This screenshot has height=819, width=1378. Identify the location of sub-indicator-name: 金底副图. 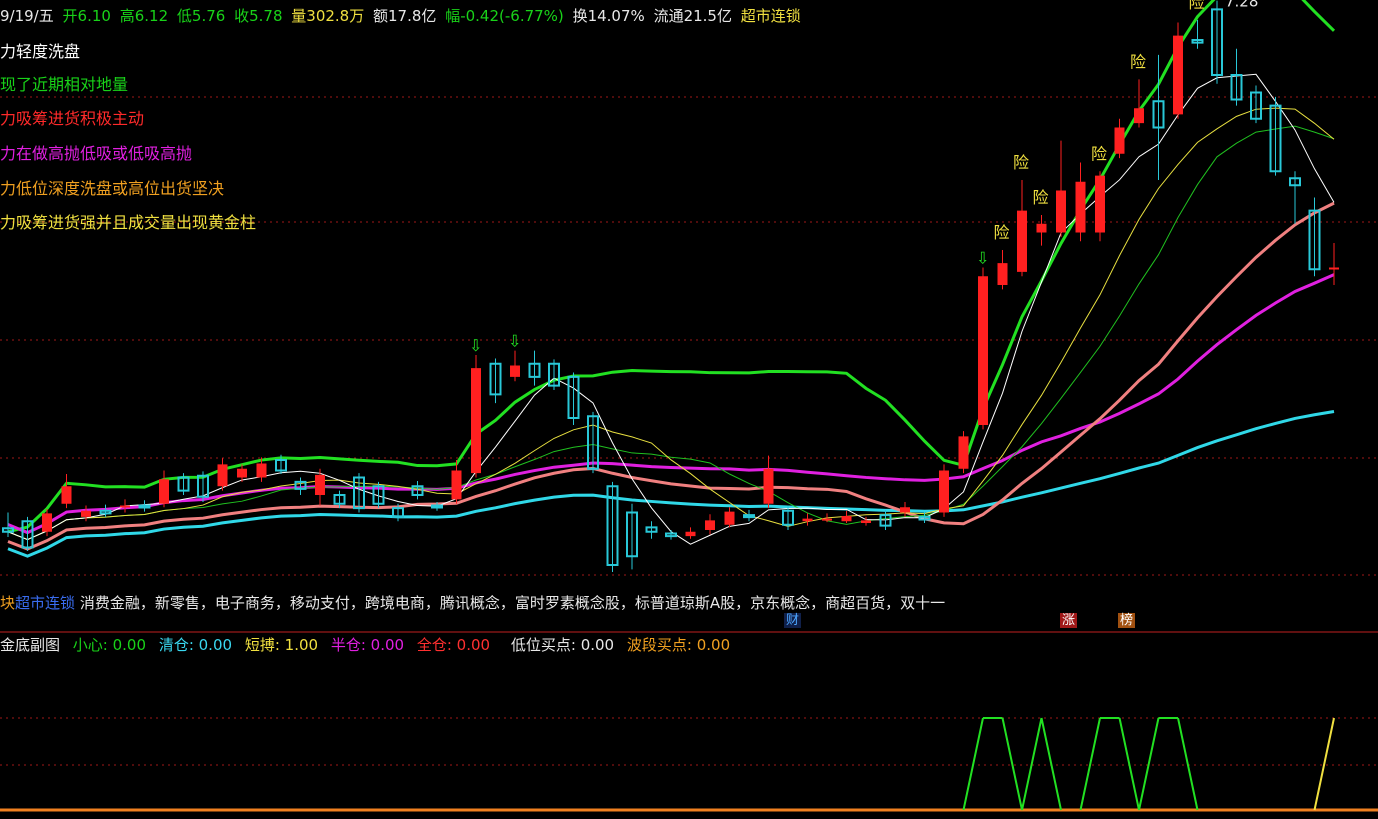
(30, 645).